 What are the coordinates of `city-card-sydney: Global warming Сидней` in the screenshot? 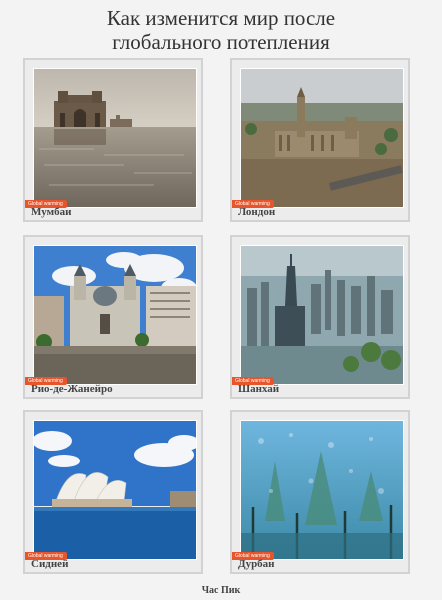 It's located at (113, 492).